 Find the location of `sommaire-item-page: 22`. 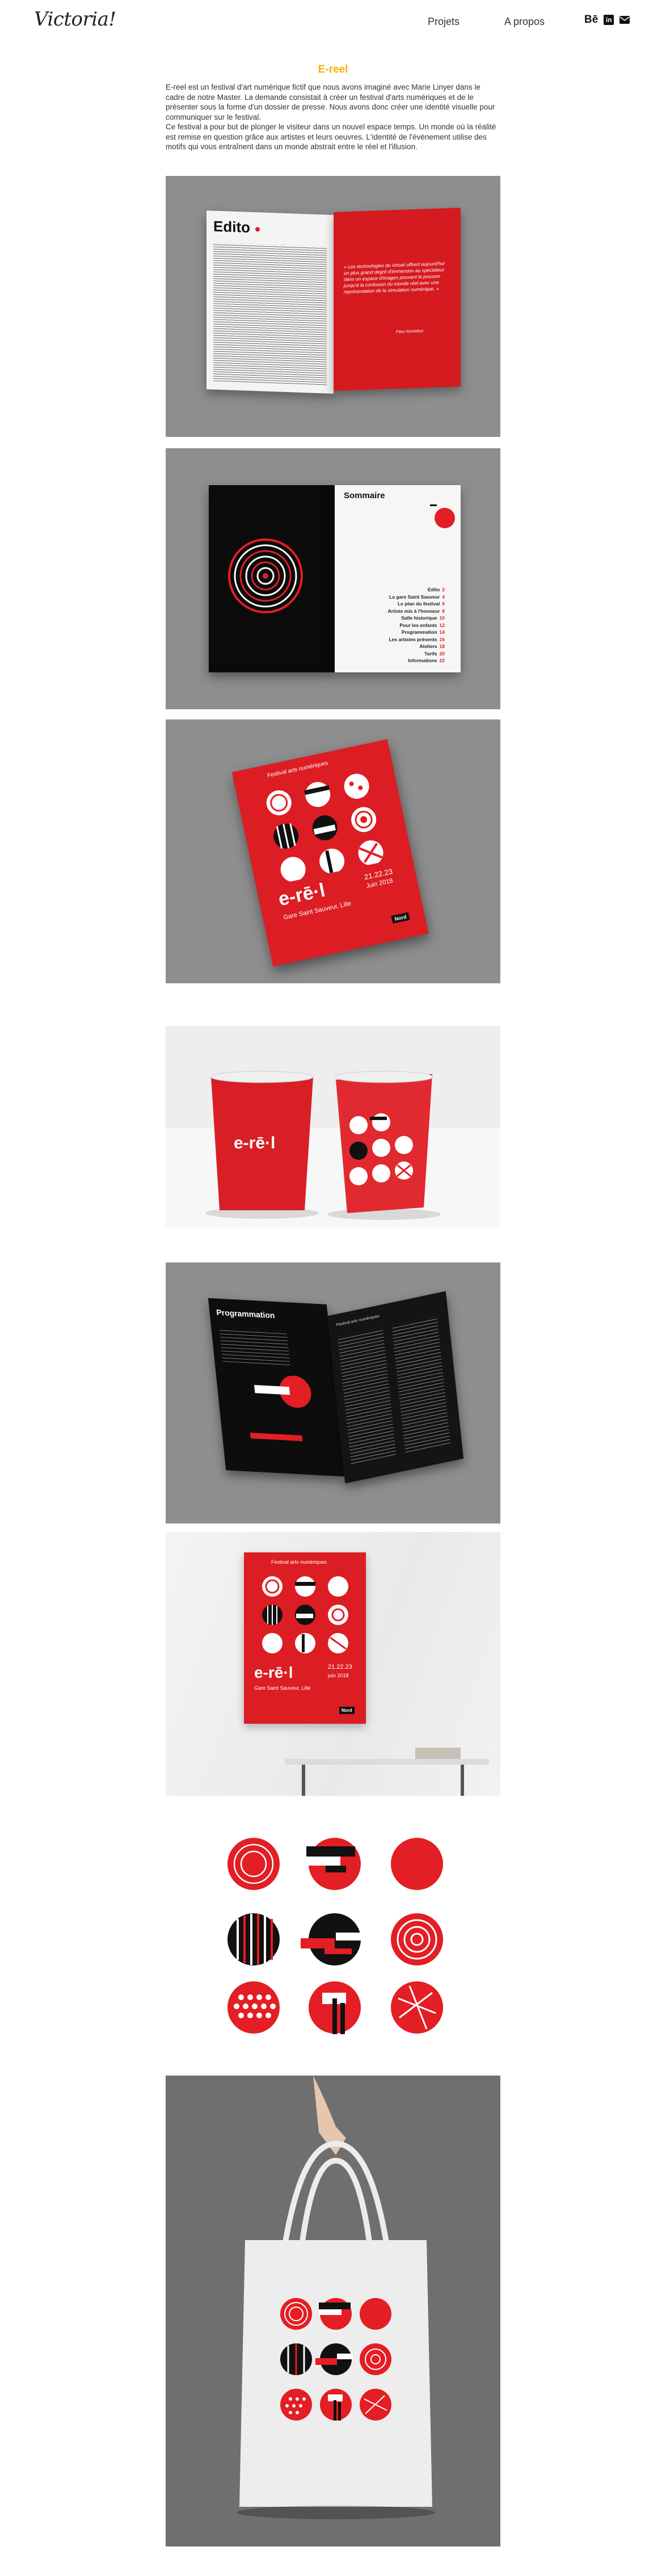

sommaire-item-page: 22 is located at coordinates (442, 660).